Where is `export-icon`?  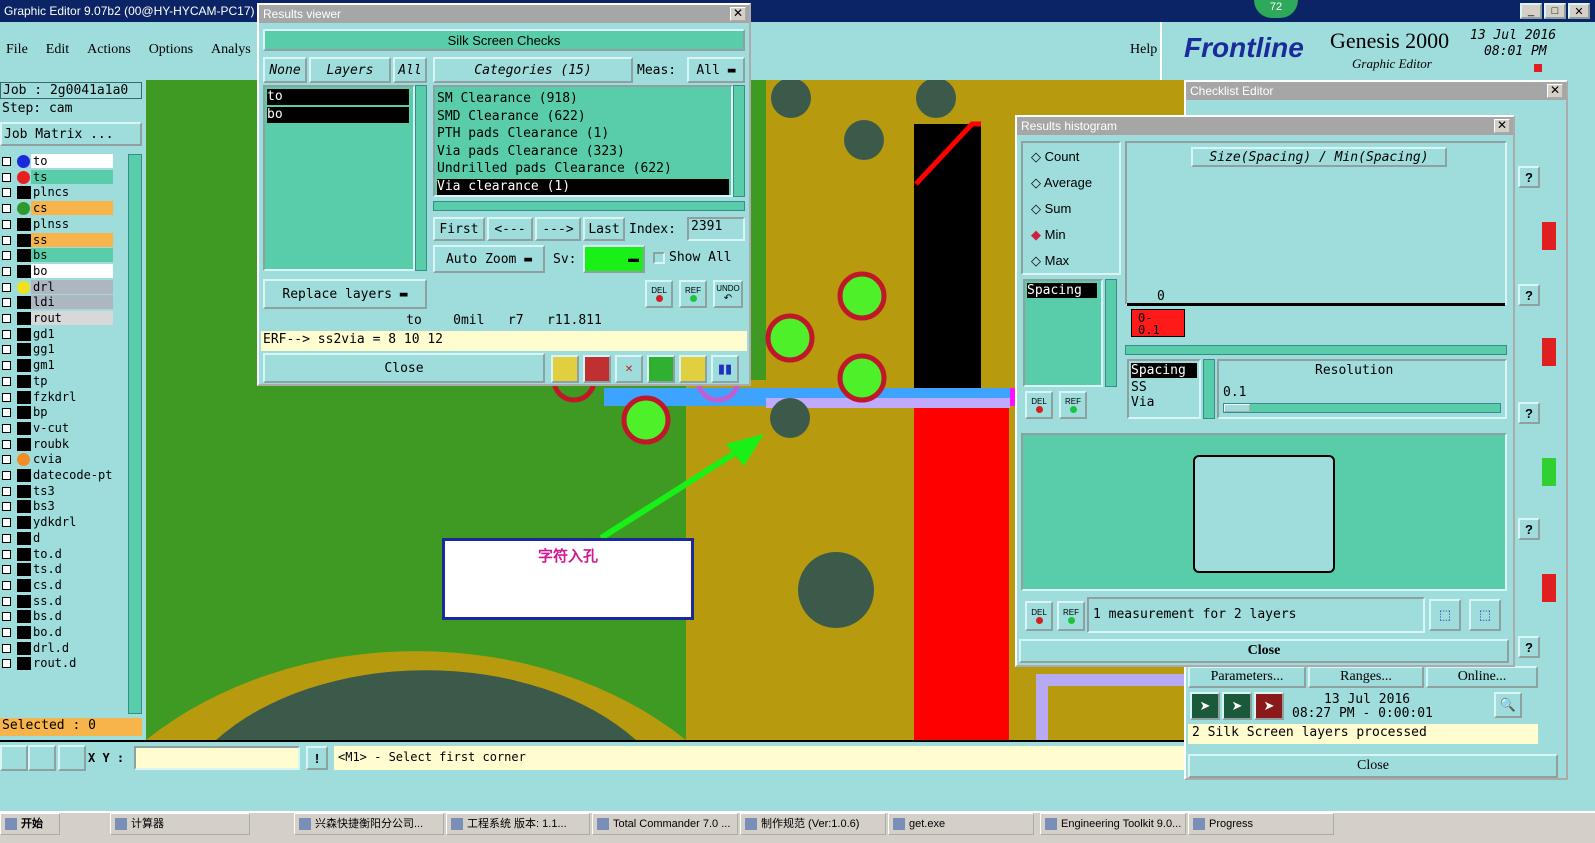 export-icon is located at coordinates (597, 369).